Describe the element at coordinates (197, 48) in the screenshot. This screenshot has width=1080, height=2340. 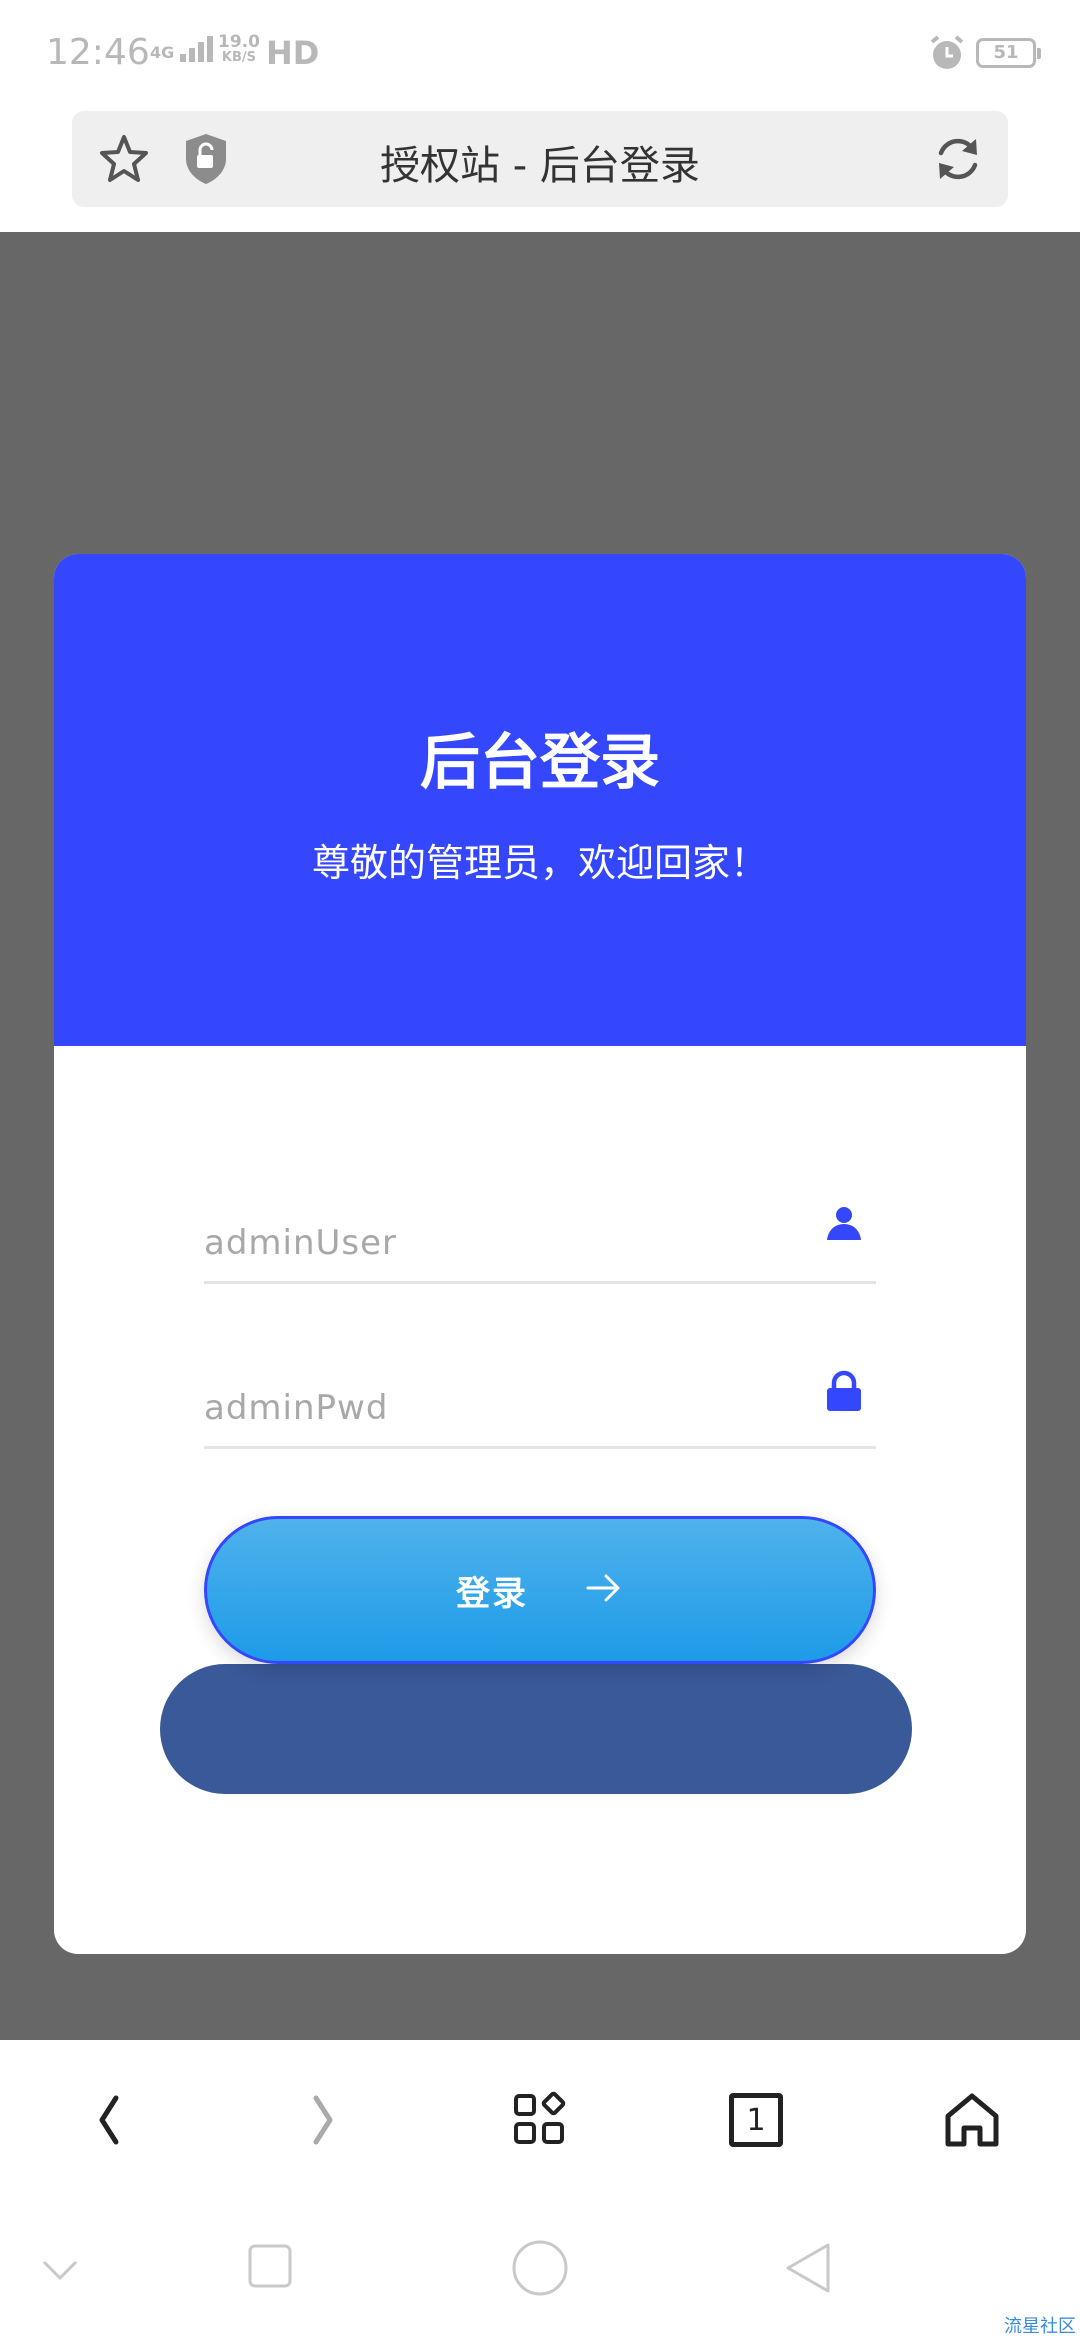
I see `signal-bars-icon` at that location.